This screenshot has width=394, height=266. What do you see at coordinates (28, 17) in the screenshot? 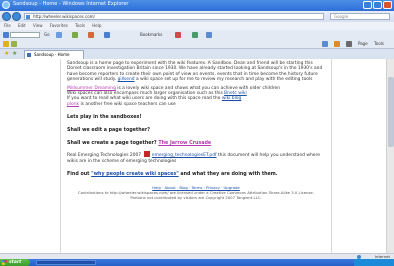
I see `page-icon` at bounding box center [28, 17].